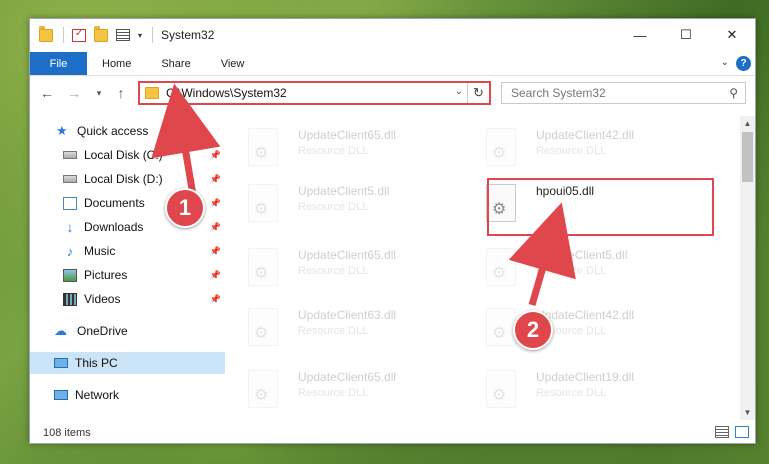 The image size is (769, 464). I want to click on scroll-down-icon: ▼, so click(747, 412).